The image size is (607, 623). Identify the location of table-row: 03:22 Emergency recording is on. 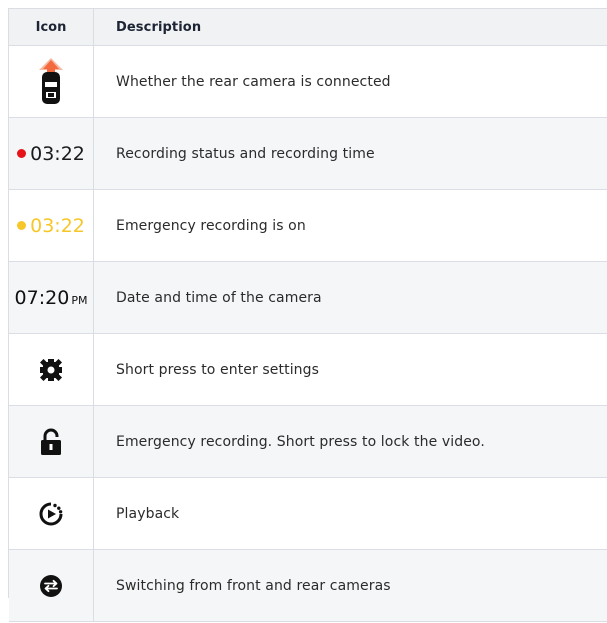
(308, 226).